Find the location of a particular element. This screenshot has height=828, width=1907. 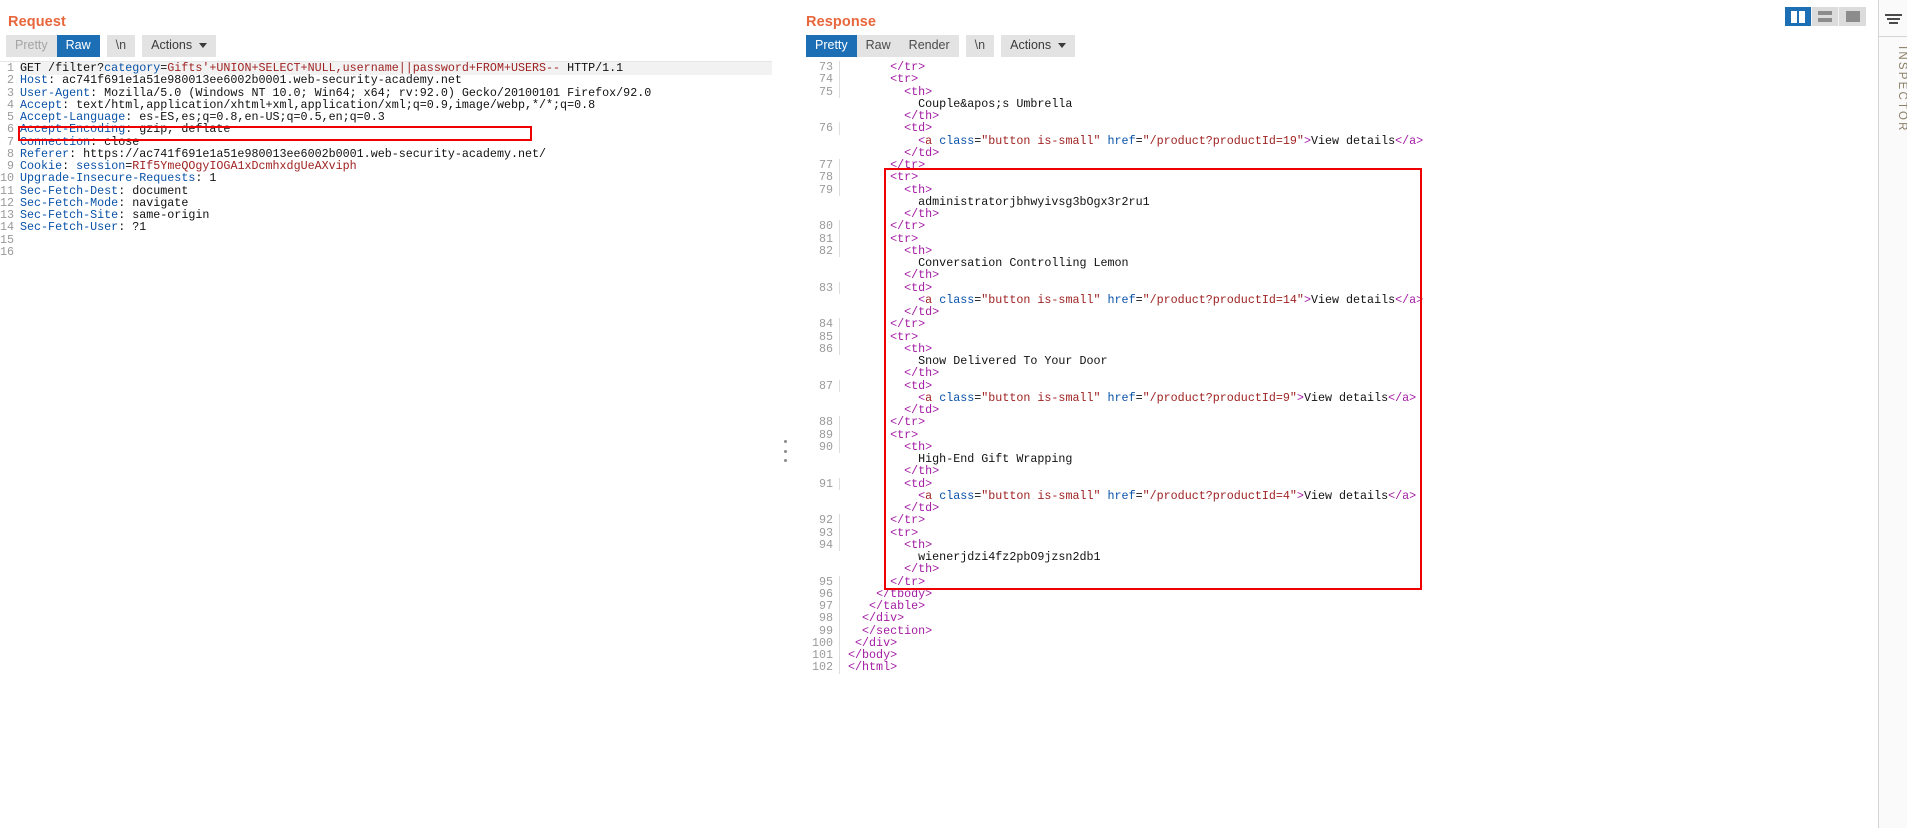

code-text: </body> is located at coordinates (873, 655).